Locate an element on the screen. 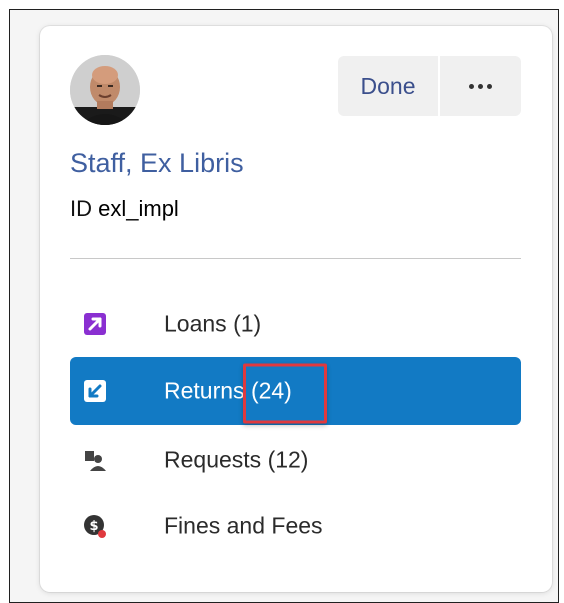  more-options-icon is located at coordinates (480, 86).